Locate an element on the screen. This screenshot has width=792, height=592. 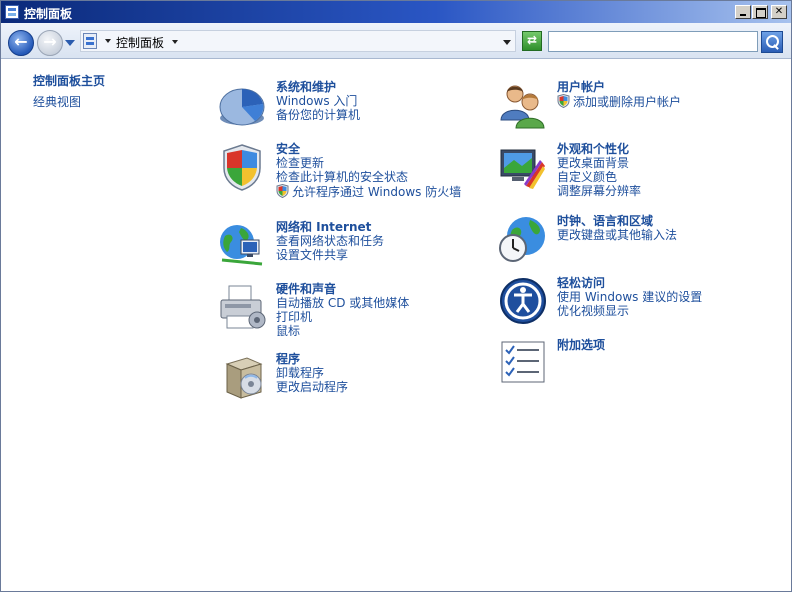
task-link: 卸载程序 is located at coordinates (381, 373).